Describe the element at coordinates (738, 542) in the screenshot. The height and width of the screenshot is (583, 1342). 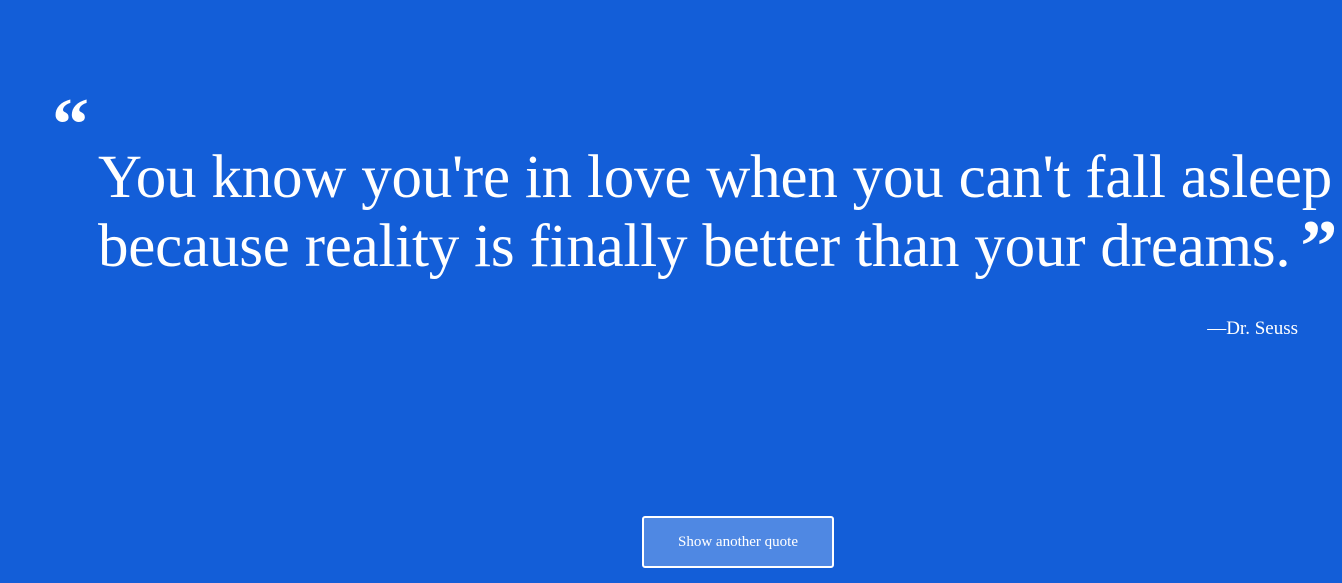
I see `show-another-quote-button: Show another quote` at that location.